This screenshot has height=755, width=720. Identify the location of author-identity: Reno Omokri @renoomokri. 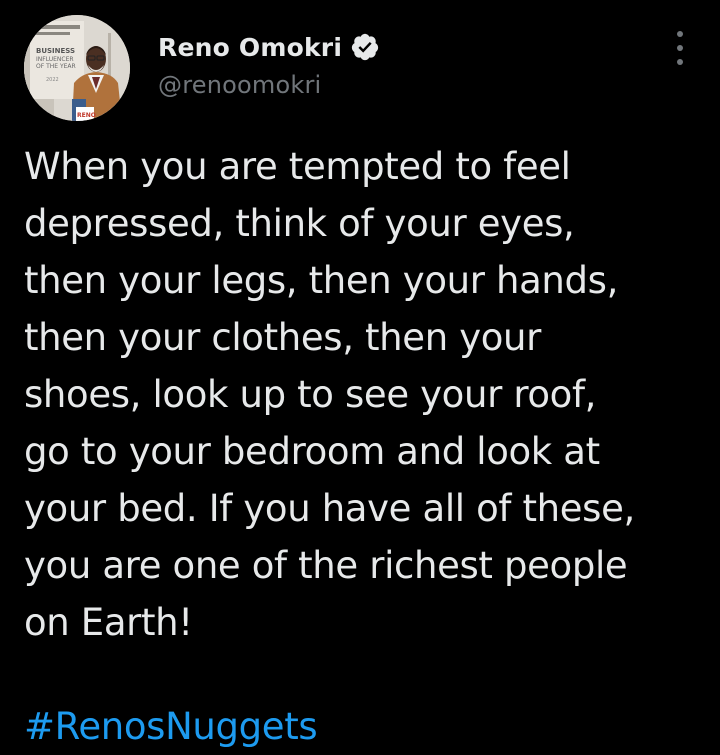
(269, 64).